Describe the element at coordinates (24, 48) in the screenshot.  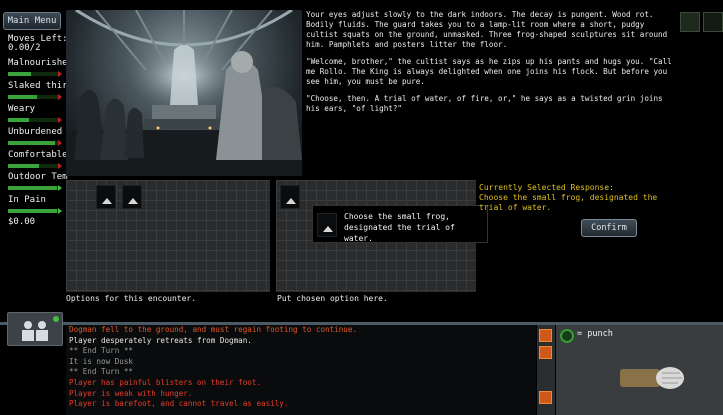
I see `moves-left-value: 0.00/2` at that location.